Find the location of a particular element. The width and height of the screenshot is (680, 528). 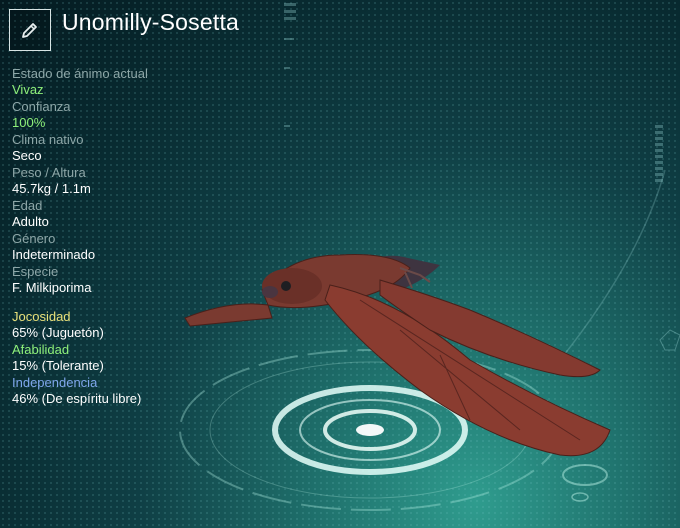

stat-trust: Confianza 100% is located at coordinates (142, 114).